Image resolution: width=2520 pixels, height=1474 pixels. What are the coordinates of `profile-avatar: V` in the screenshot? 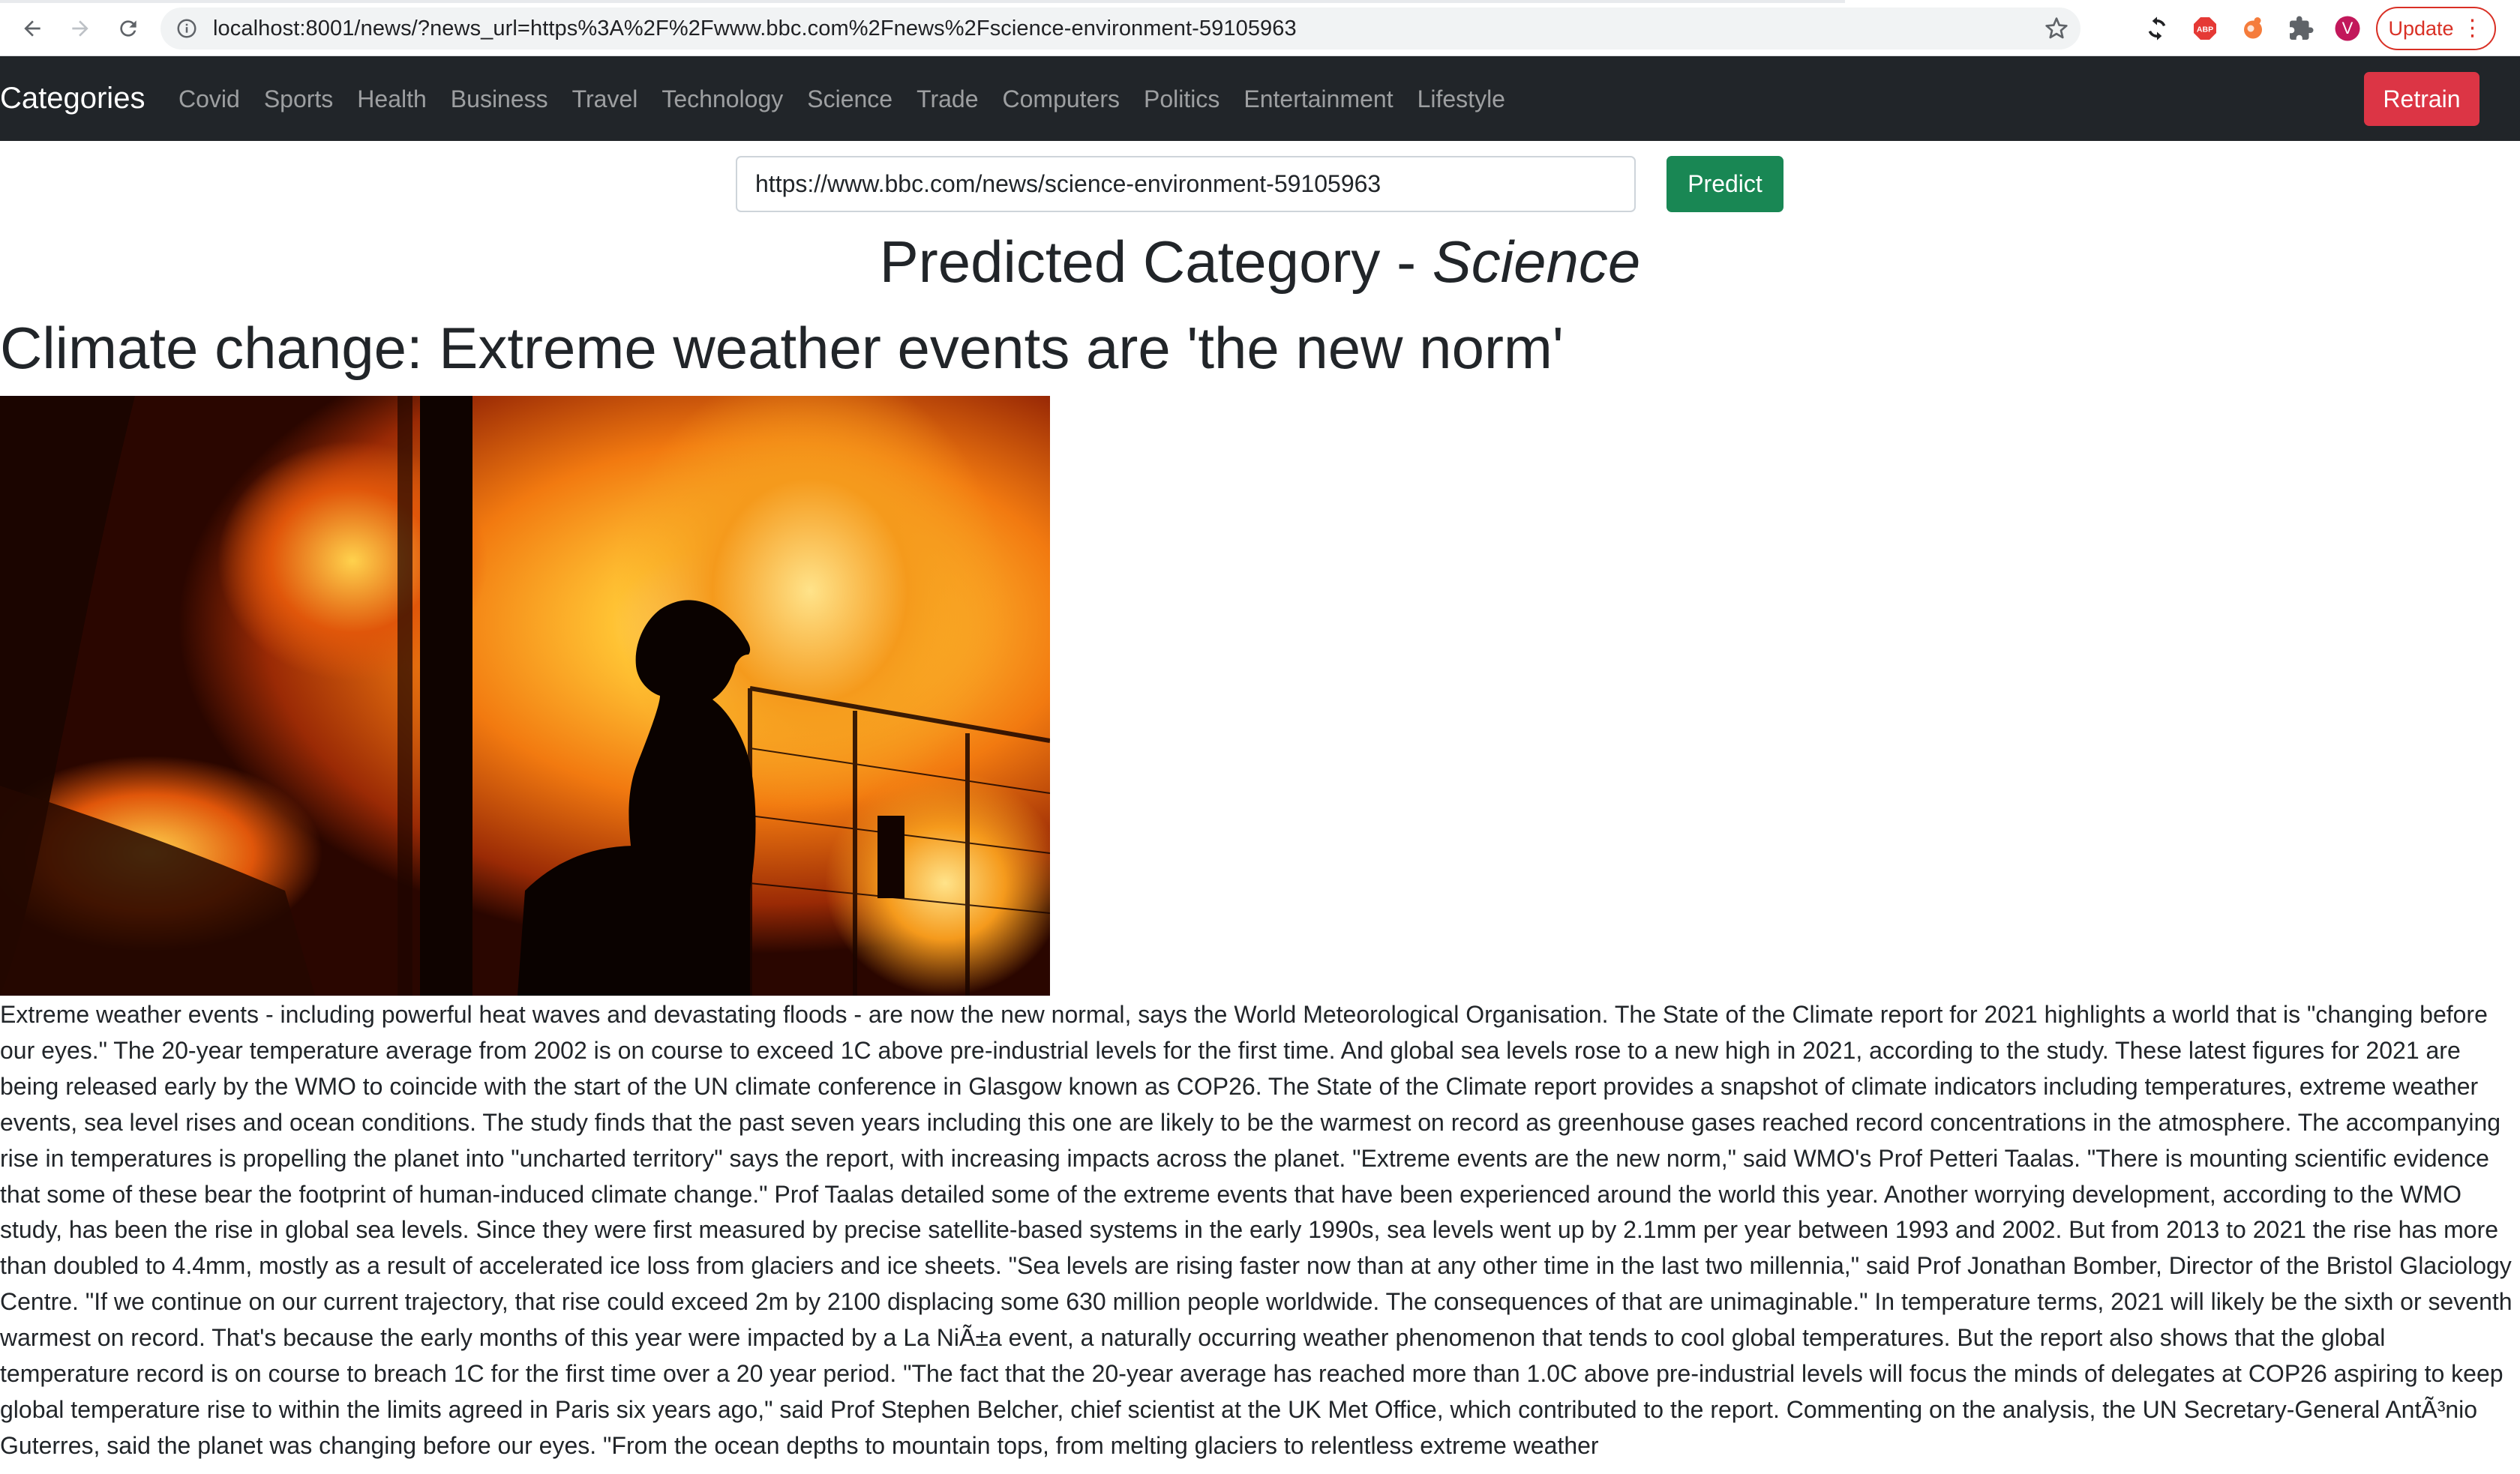 It's located at (2347, 28).